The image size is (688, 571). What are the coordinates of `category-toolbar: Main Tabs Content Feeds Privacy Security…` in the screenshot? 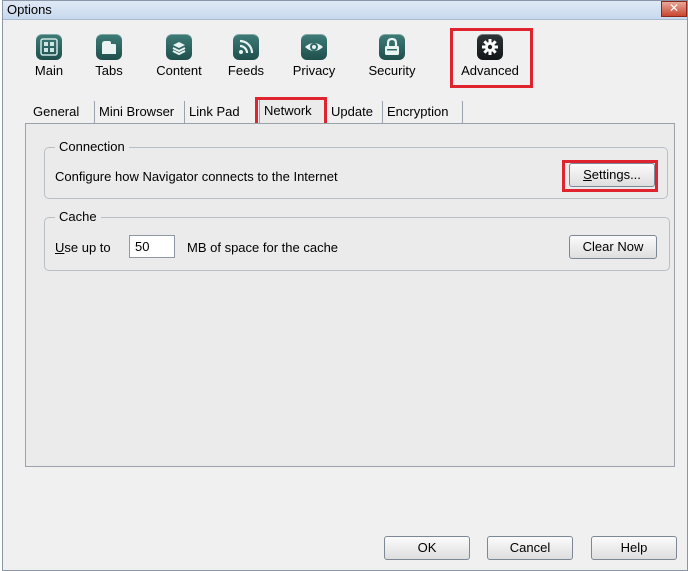 It's located at (345, 55).